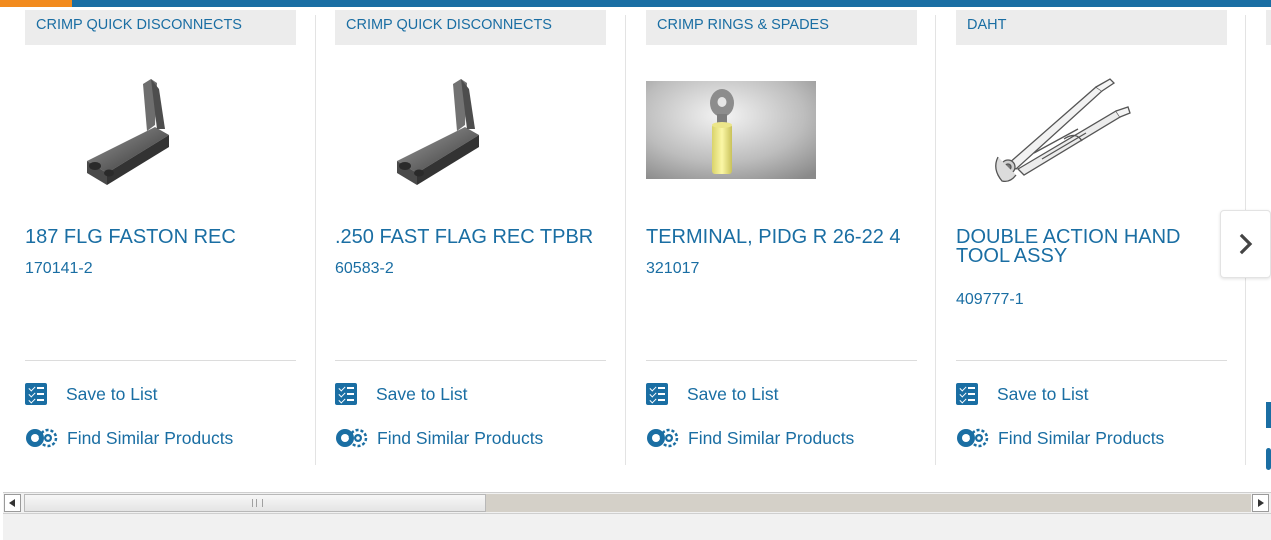  I want to click on product-title: DOUBLE ACTION HAND TOOL ASSY, so click(1091, 246).